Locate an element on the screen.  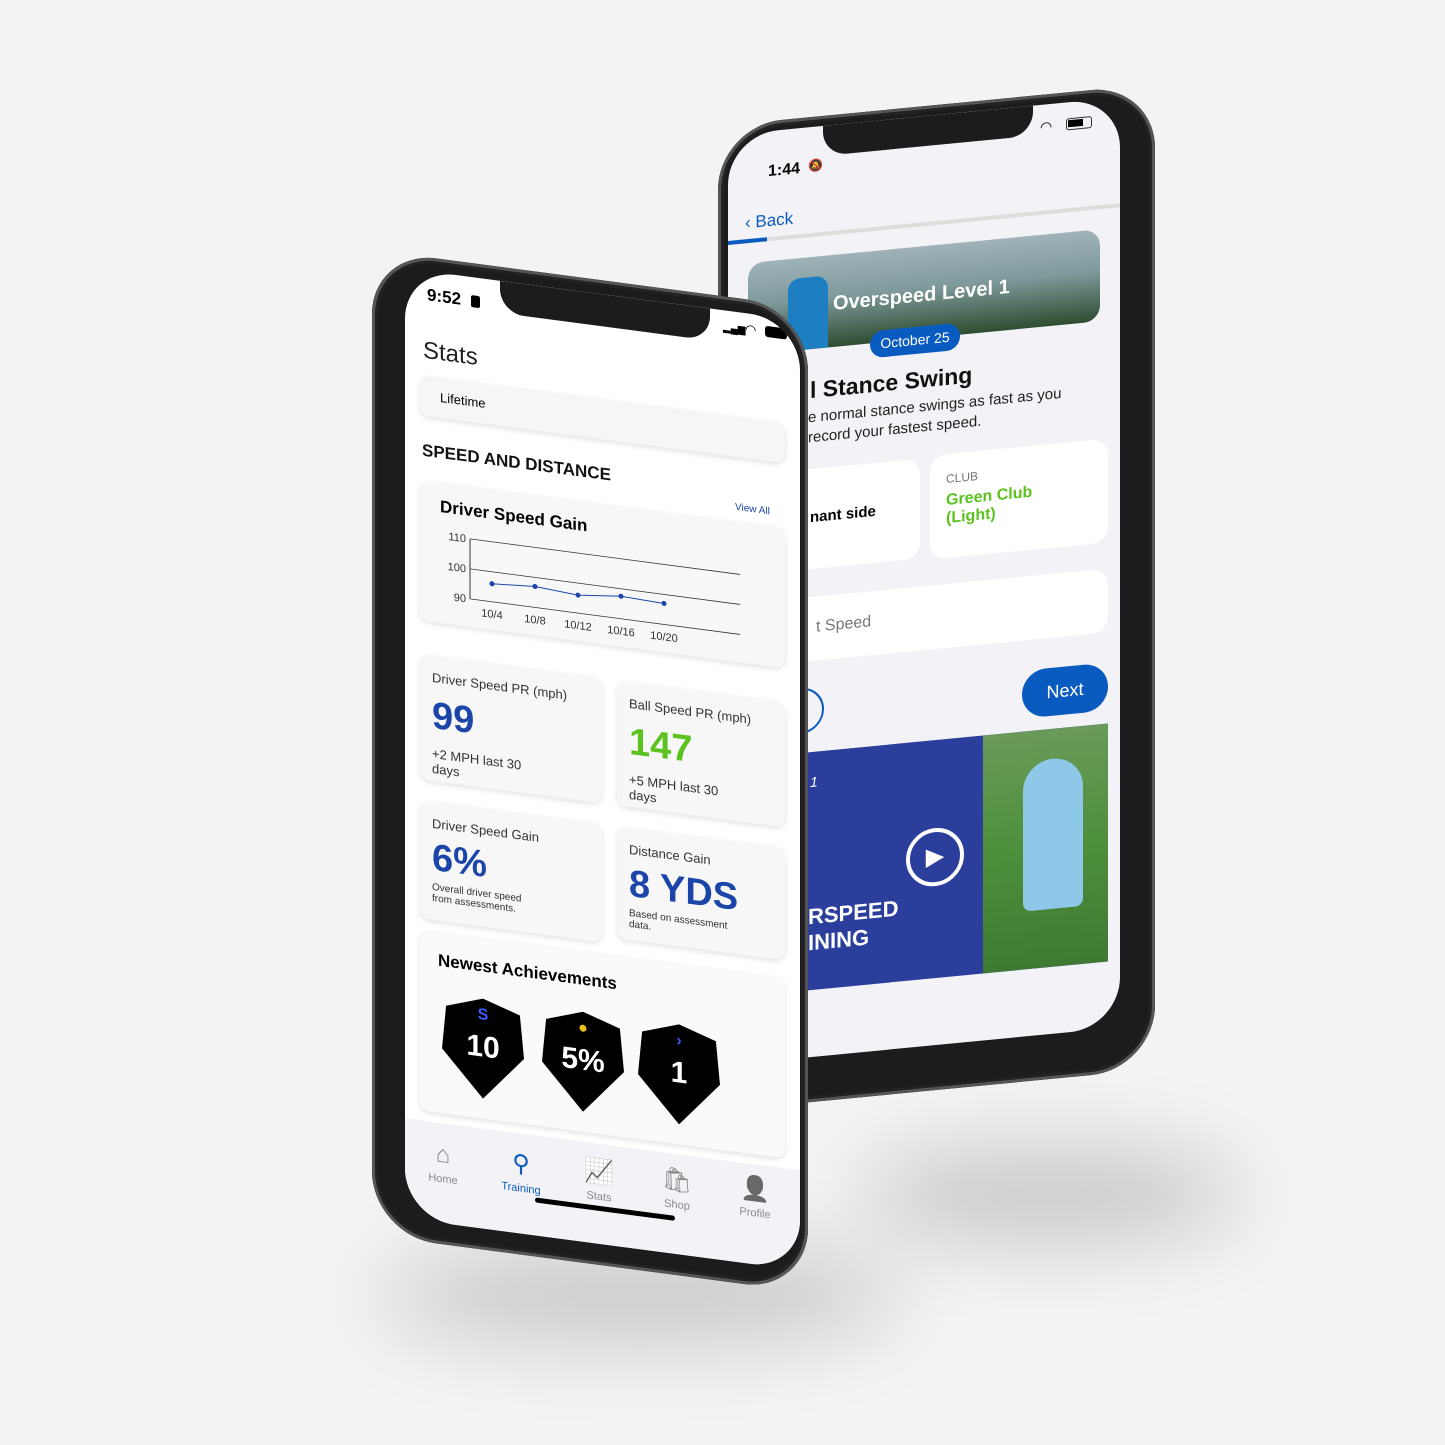
progress-fill is located at coordinates (748, 241).